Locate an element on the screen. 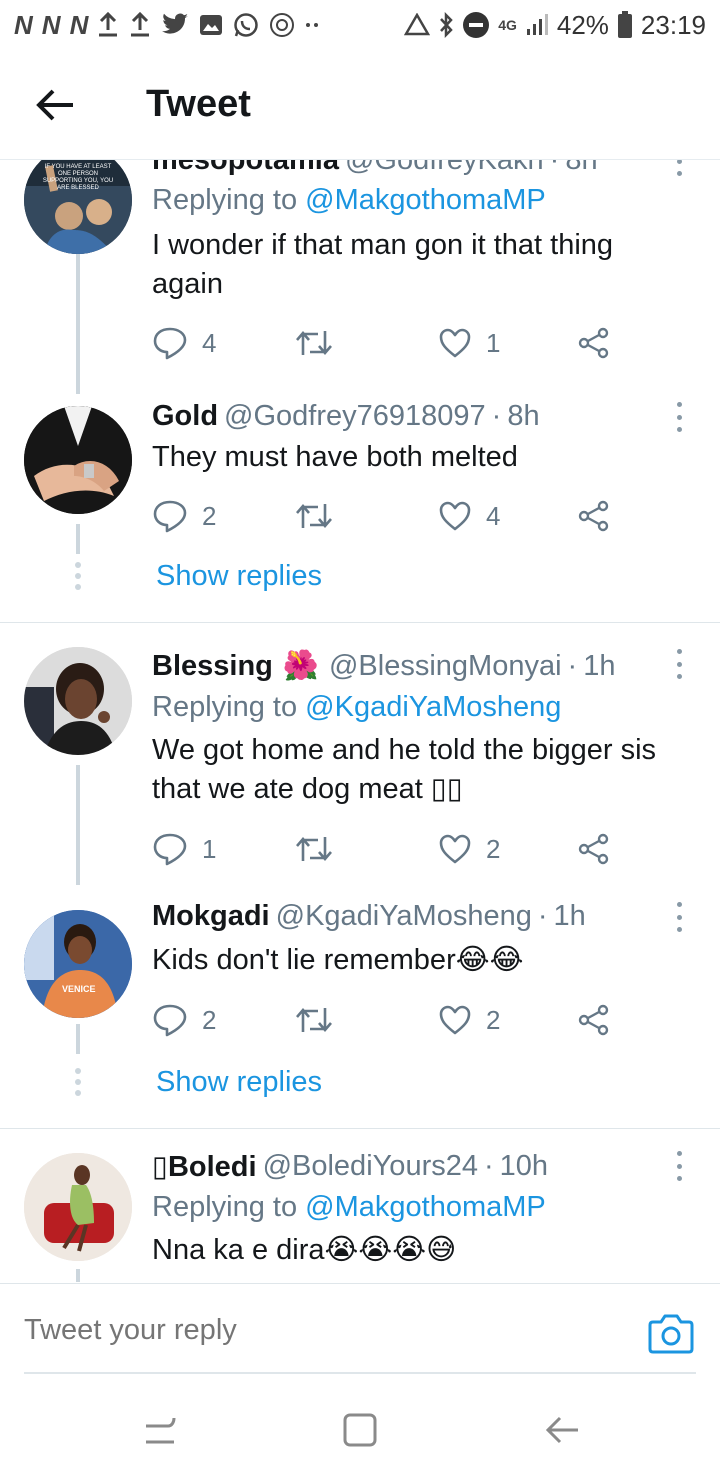  retweet-icon is located at coordinates (314, 1020).